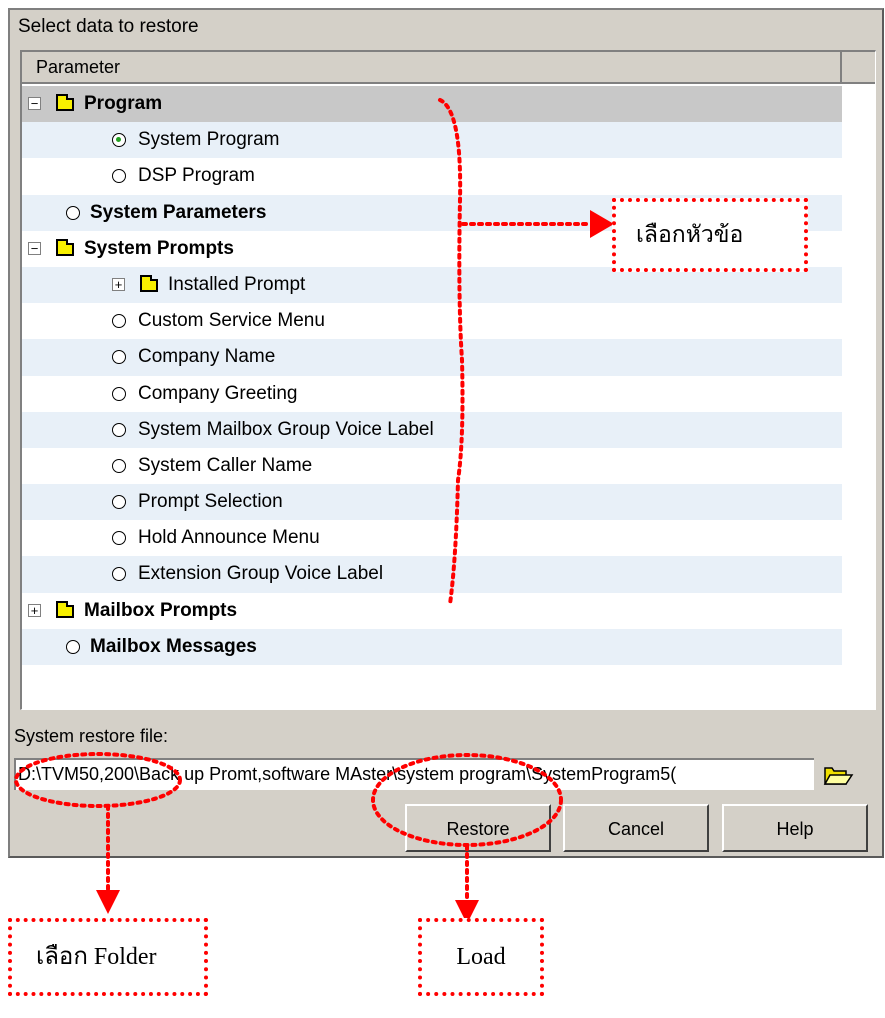  I want to click on annotation-select-topic: เลือกหัวข้อ, so click(710, 235).